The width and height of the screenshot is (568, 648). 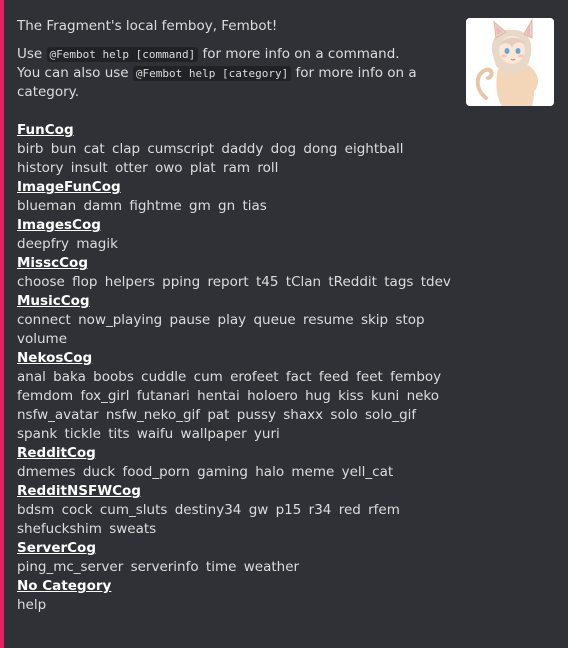 I want to click on command-name: tias, so click(x=254, y=206).